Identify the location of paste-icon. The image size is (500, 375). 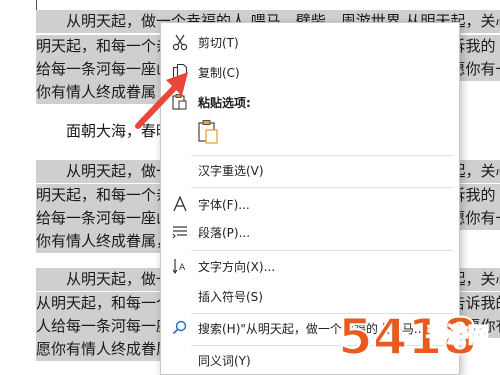
(179, 102).